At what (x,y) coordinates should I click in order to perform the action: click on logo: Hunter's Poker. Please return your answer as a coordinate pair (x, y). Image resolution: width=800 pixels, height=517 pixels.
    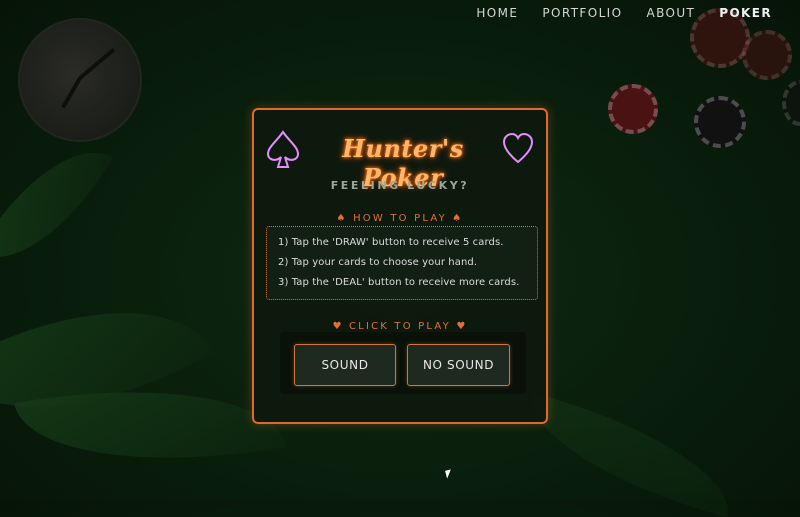
    Looking at the image, I should click on (400, 160).